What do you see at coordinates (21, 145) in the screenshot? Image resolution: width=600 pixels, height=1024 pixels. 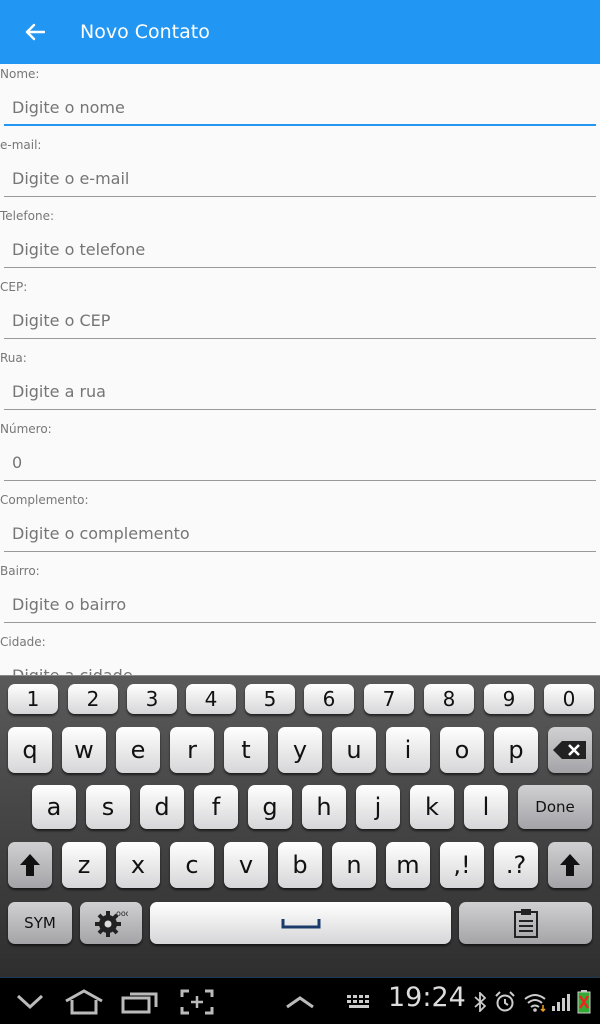 I see `email-label: e-mail:` at bounding box center [21, 145].